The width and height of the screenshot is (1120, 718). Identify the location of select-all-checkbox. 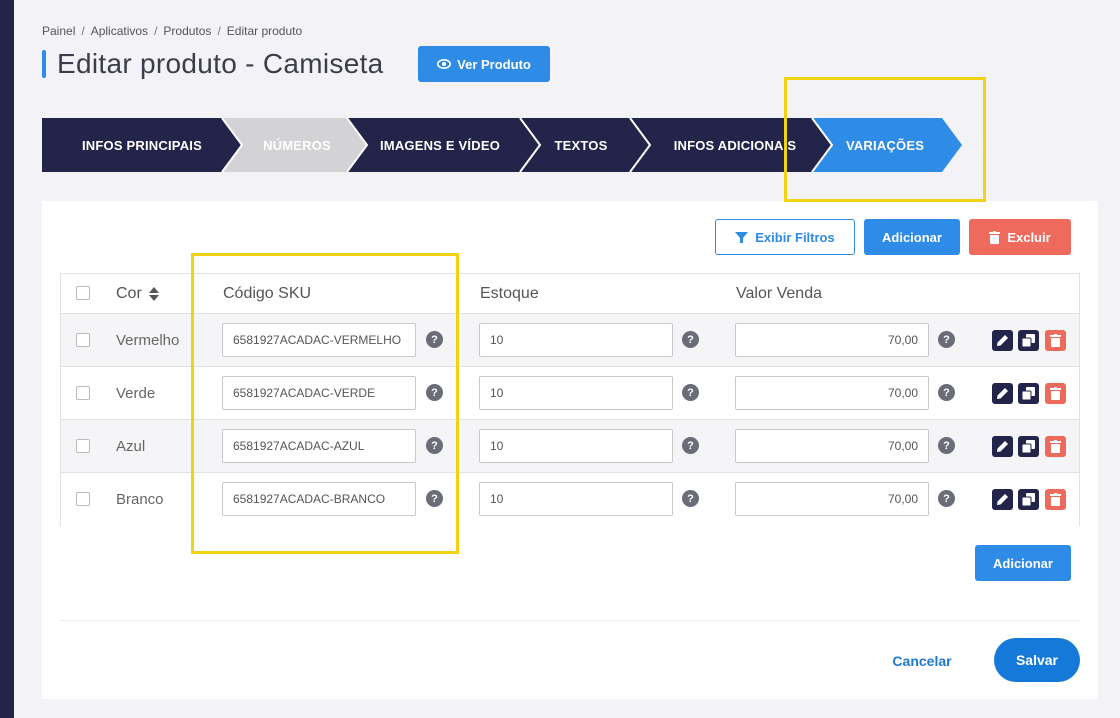
(83, 293).